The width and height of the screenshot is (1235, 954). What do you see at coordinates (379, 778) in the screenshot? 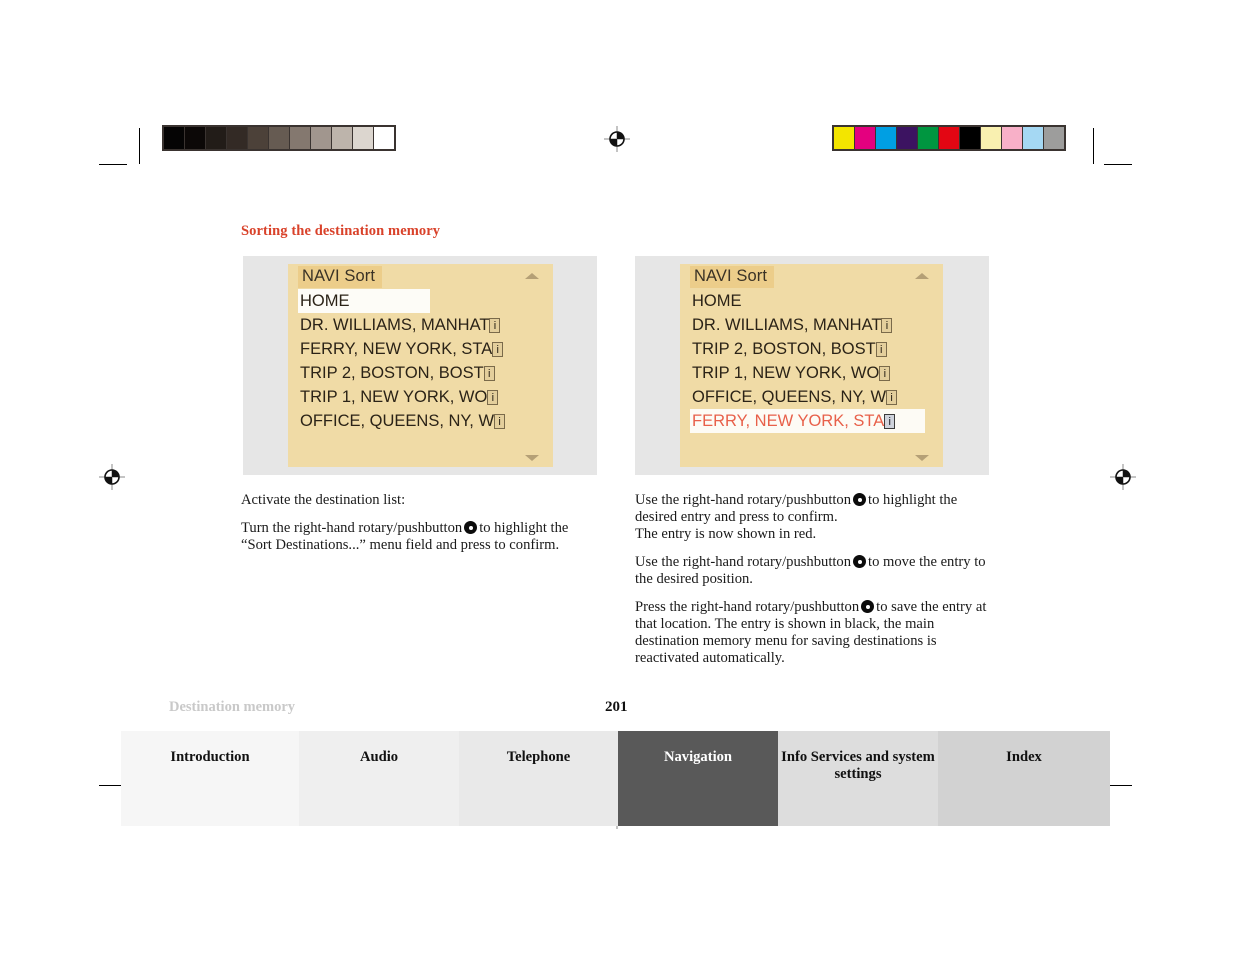
I see `tab-audio: Audio` at bounding box center [379, 778].